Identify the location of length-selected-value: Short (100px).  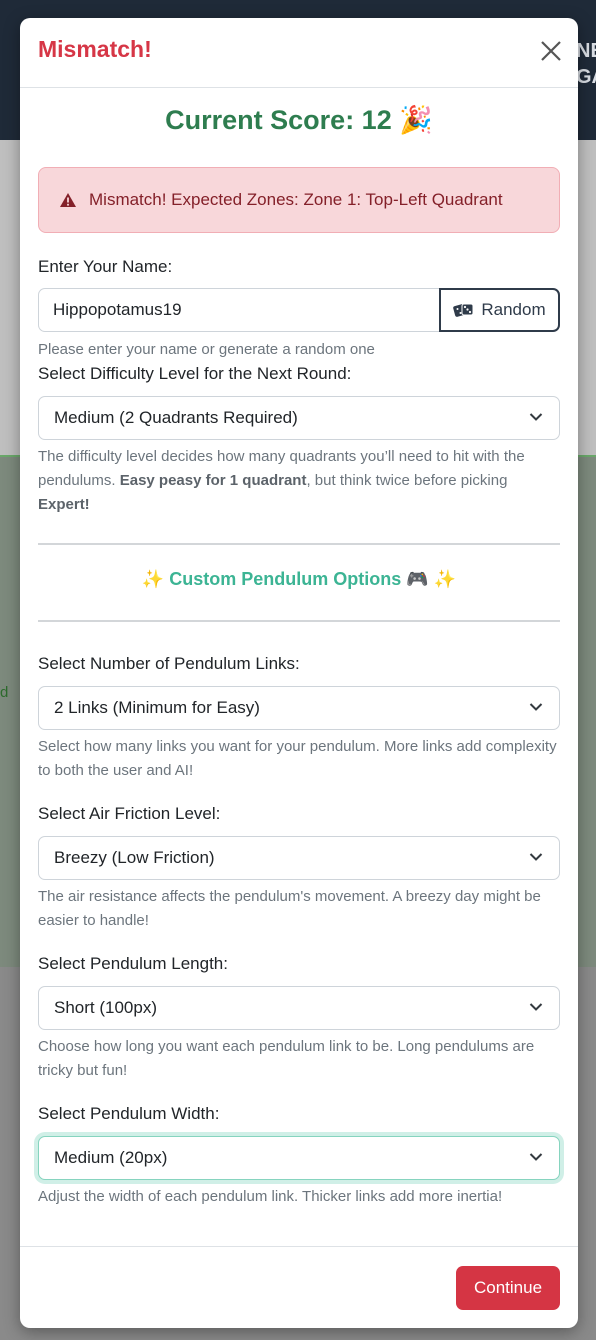
(105, 1007).